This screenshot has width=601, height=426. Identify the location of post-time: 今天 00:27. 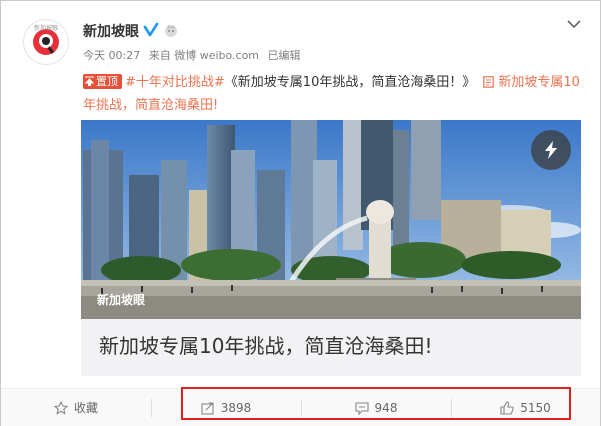
(111, 55).